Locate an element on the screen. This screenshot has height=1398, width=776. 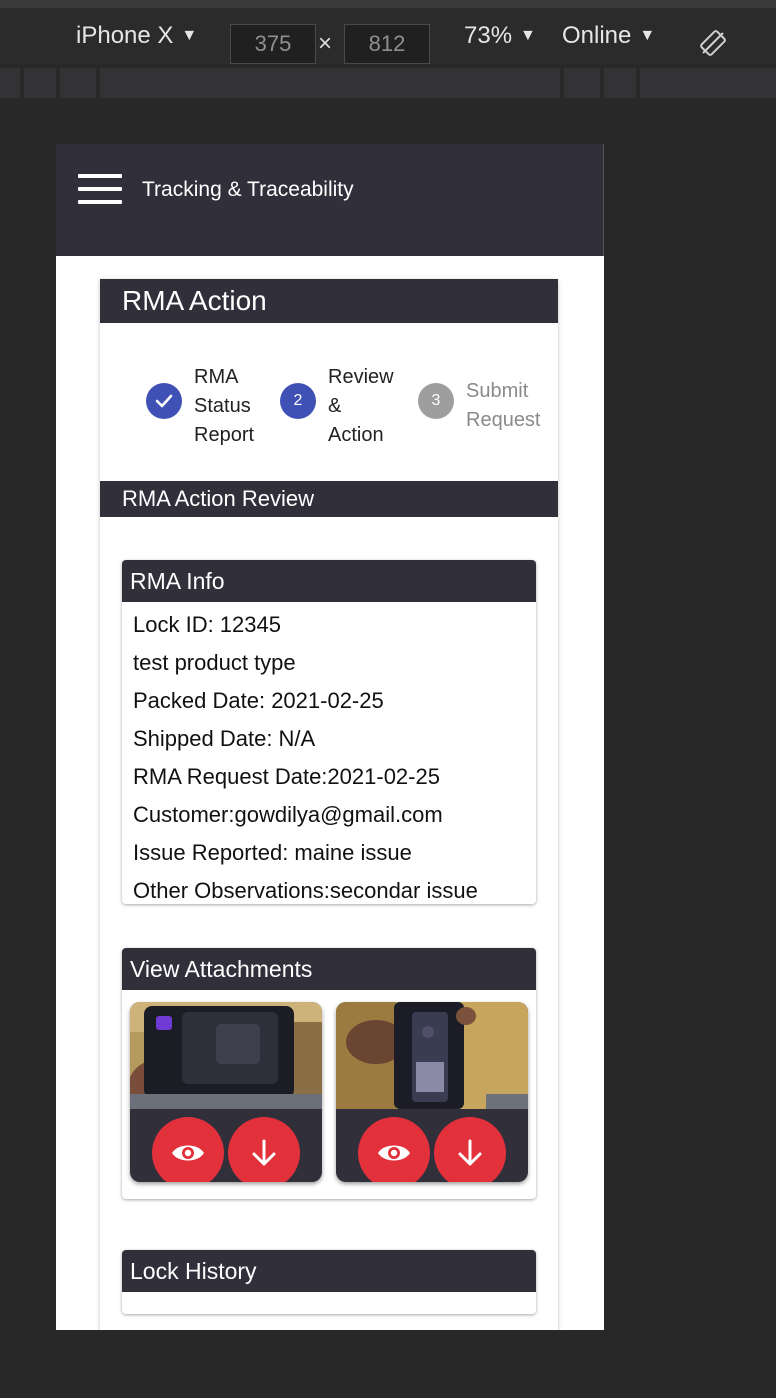
info-packed-date: Packed Date: 2021-02-25 is located at coordinates (258, 700).